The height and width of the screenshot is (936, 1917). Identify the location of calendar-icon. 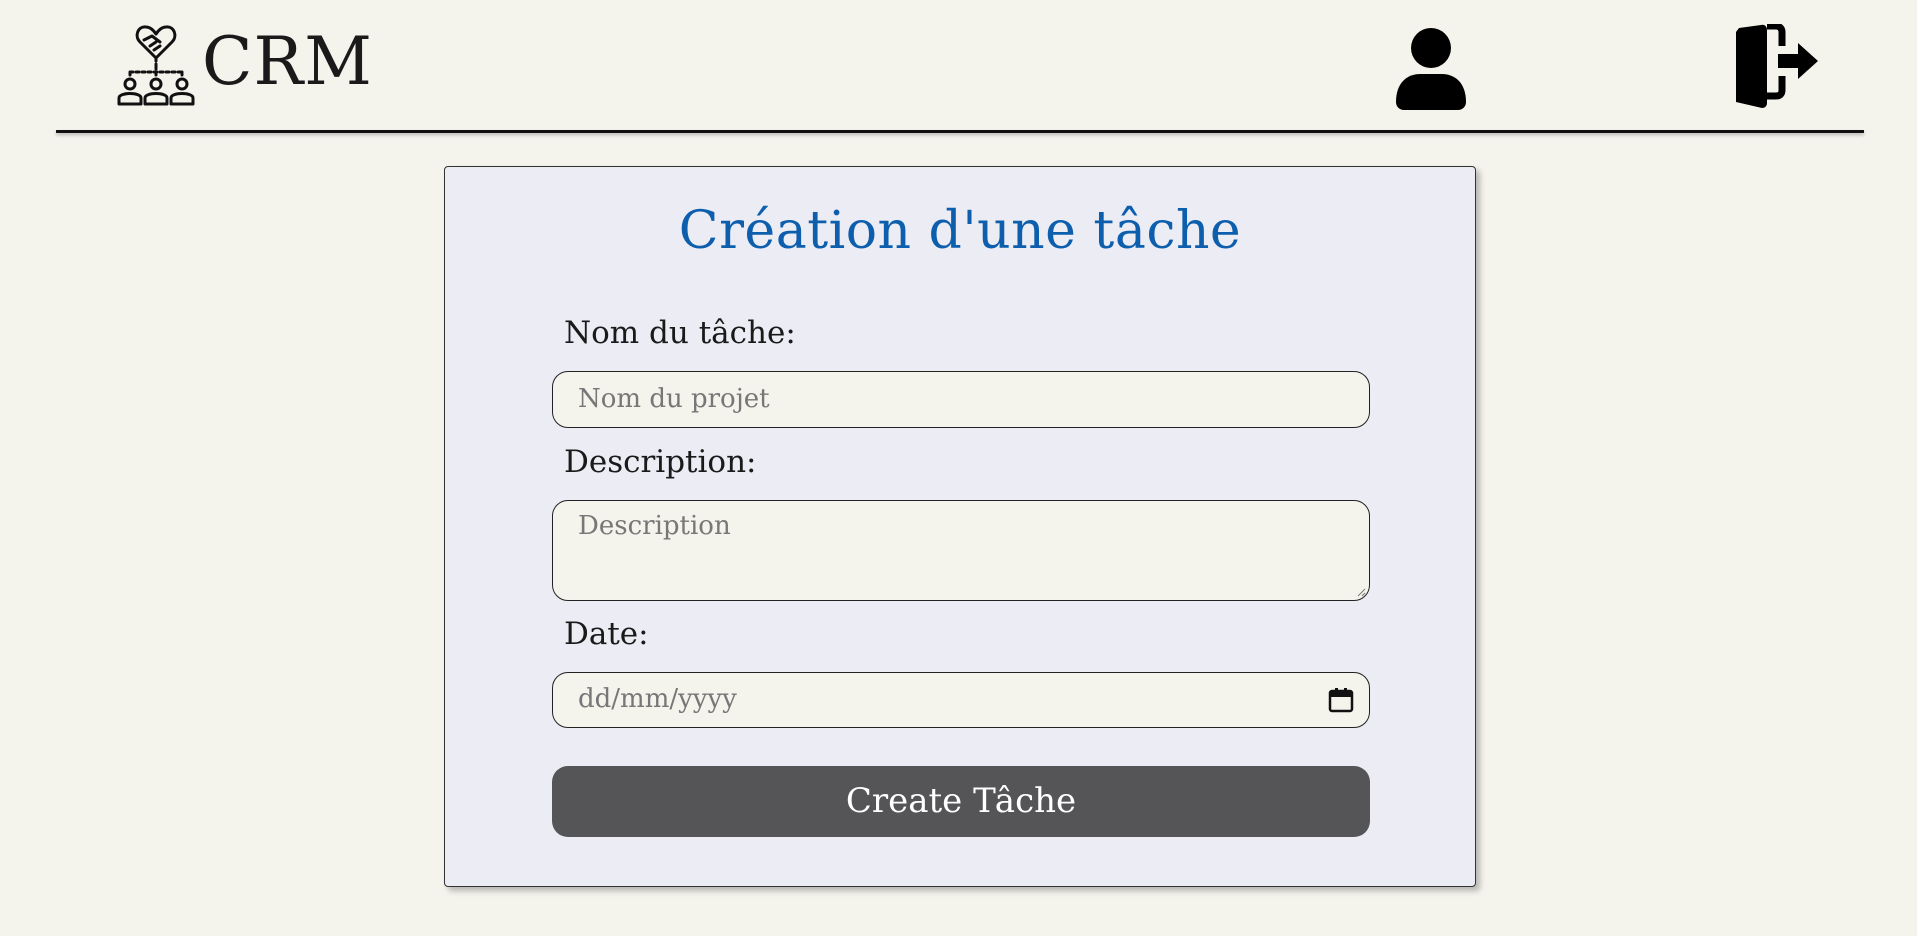
(1341, 700).